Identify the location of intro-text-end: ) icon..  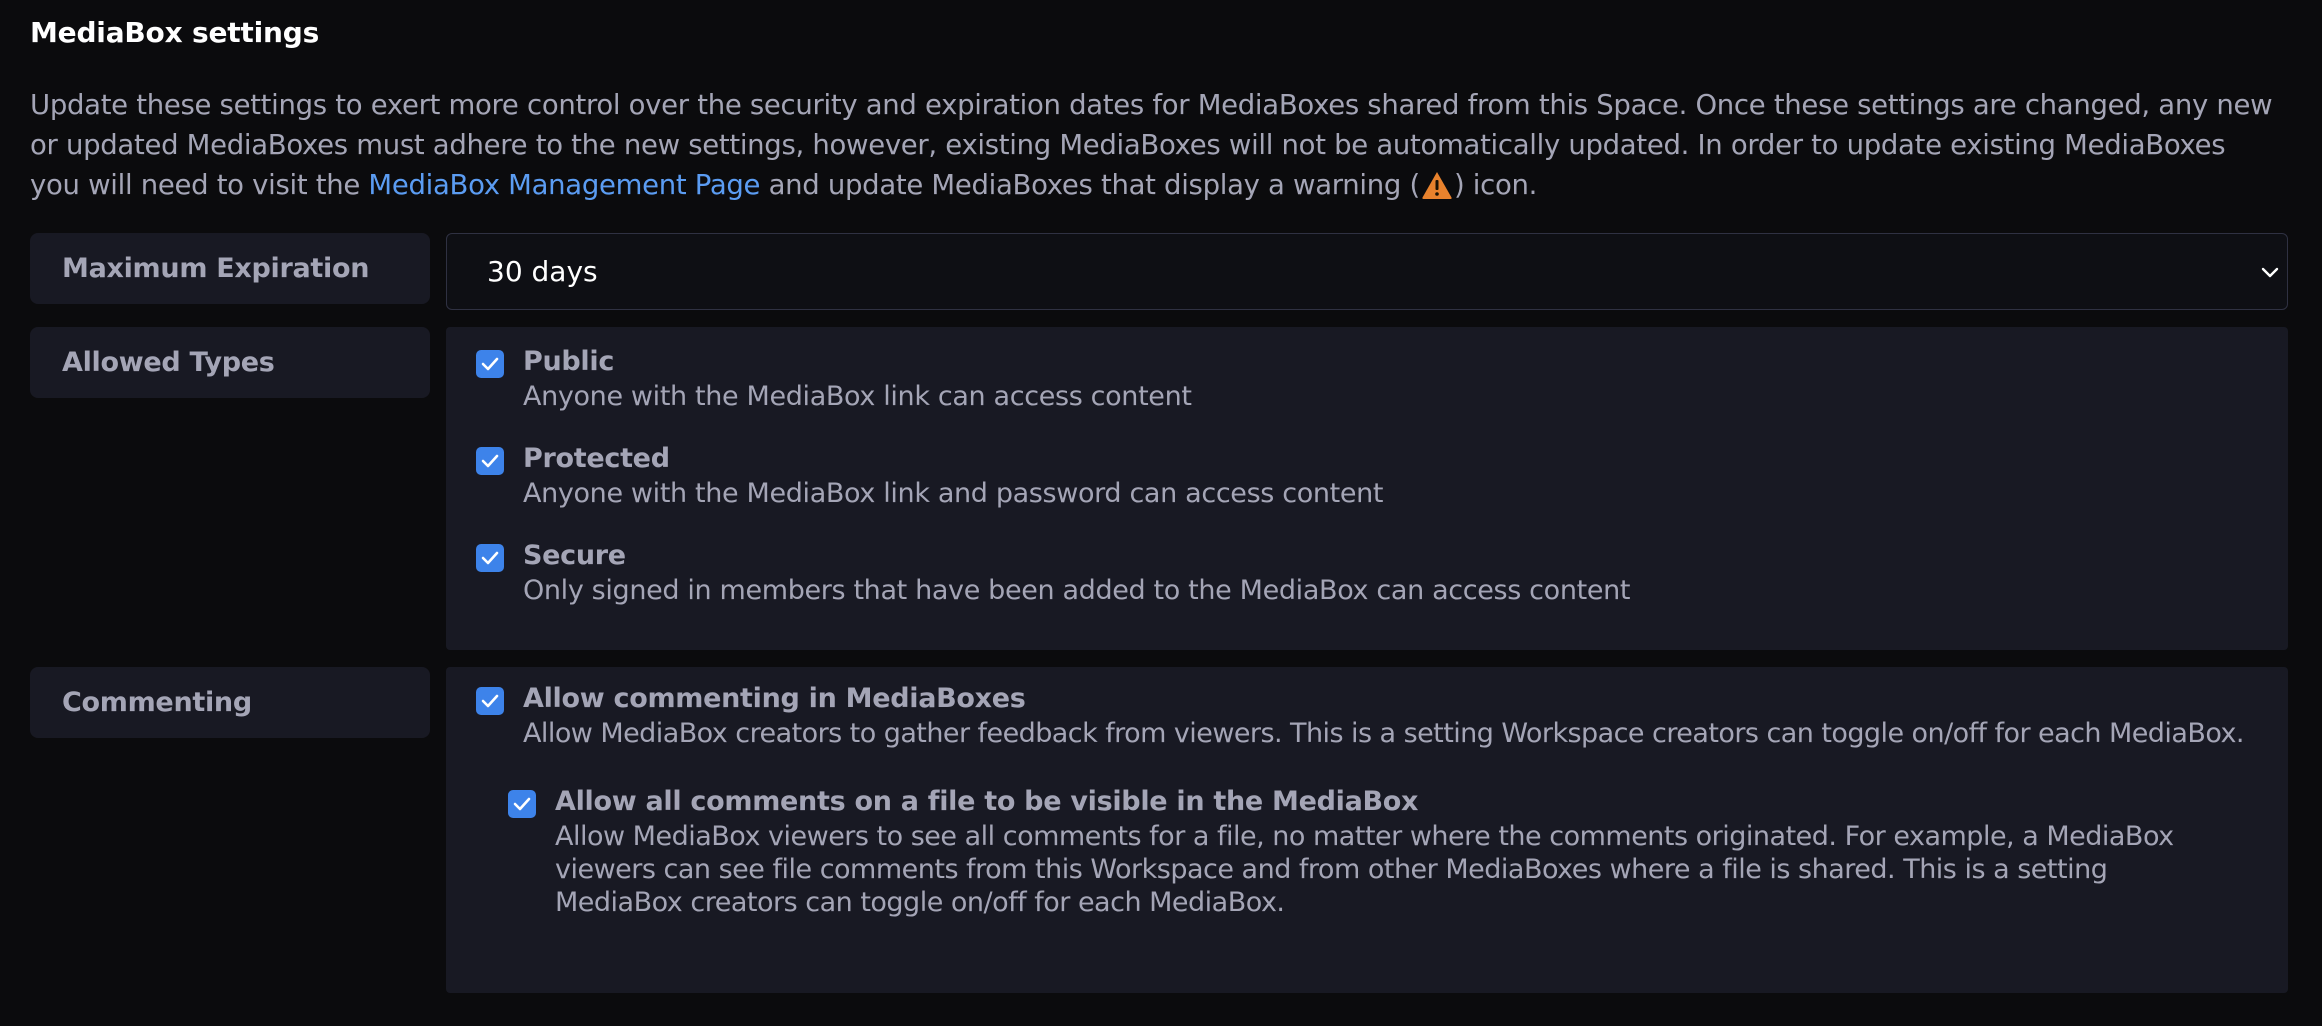
(1495, 185).